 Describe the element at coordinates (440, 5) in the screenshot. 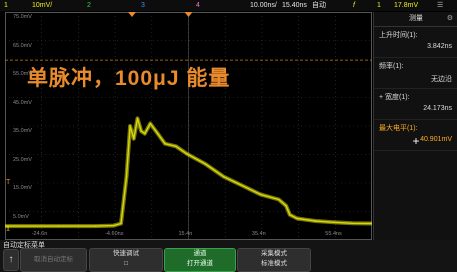

I see `menu-icon: ☰` at that location.